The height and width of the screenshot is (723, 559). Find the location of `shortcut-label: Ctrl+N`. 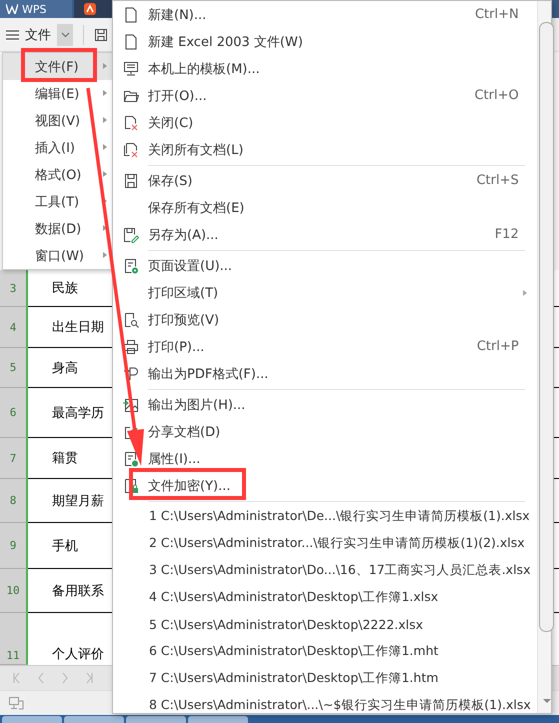

shortcut-label: Ctrl+N is located at coordinates (496, 14).